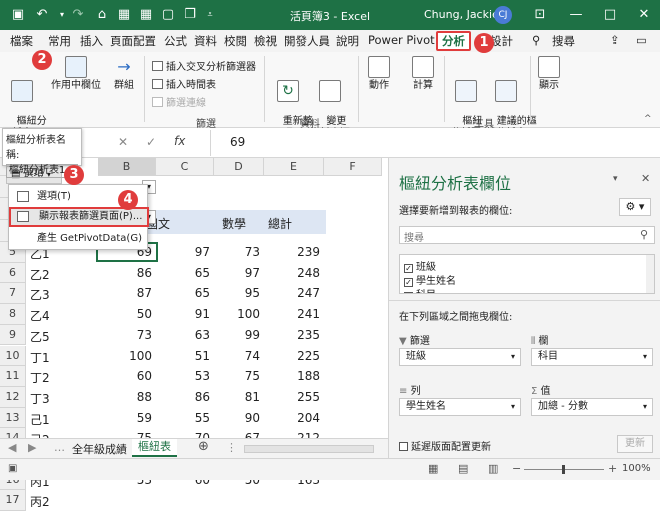 The image size is (660, 511). Describe the element at coordinates (237, 335) in the screenshot. I see `value-cell: 99` at that location.